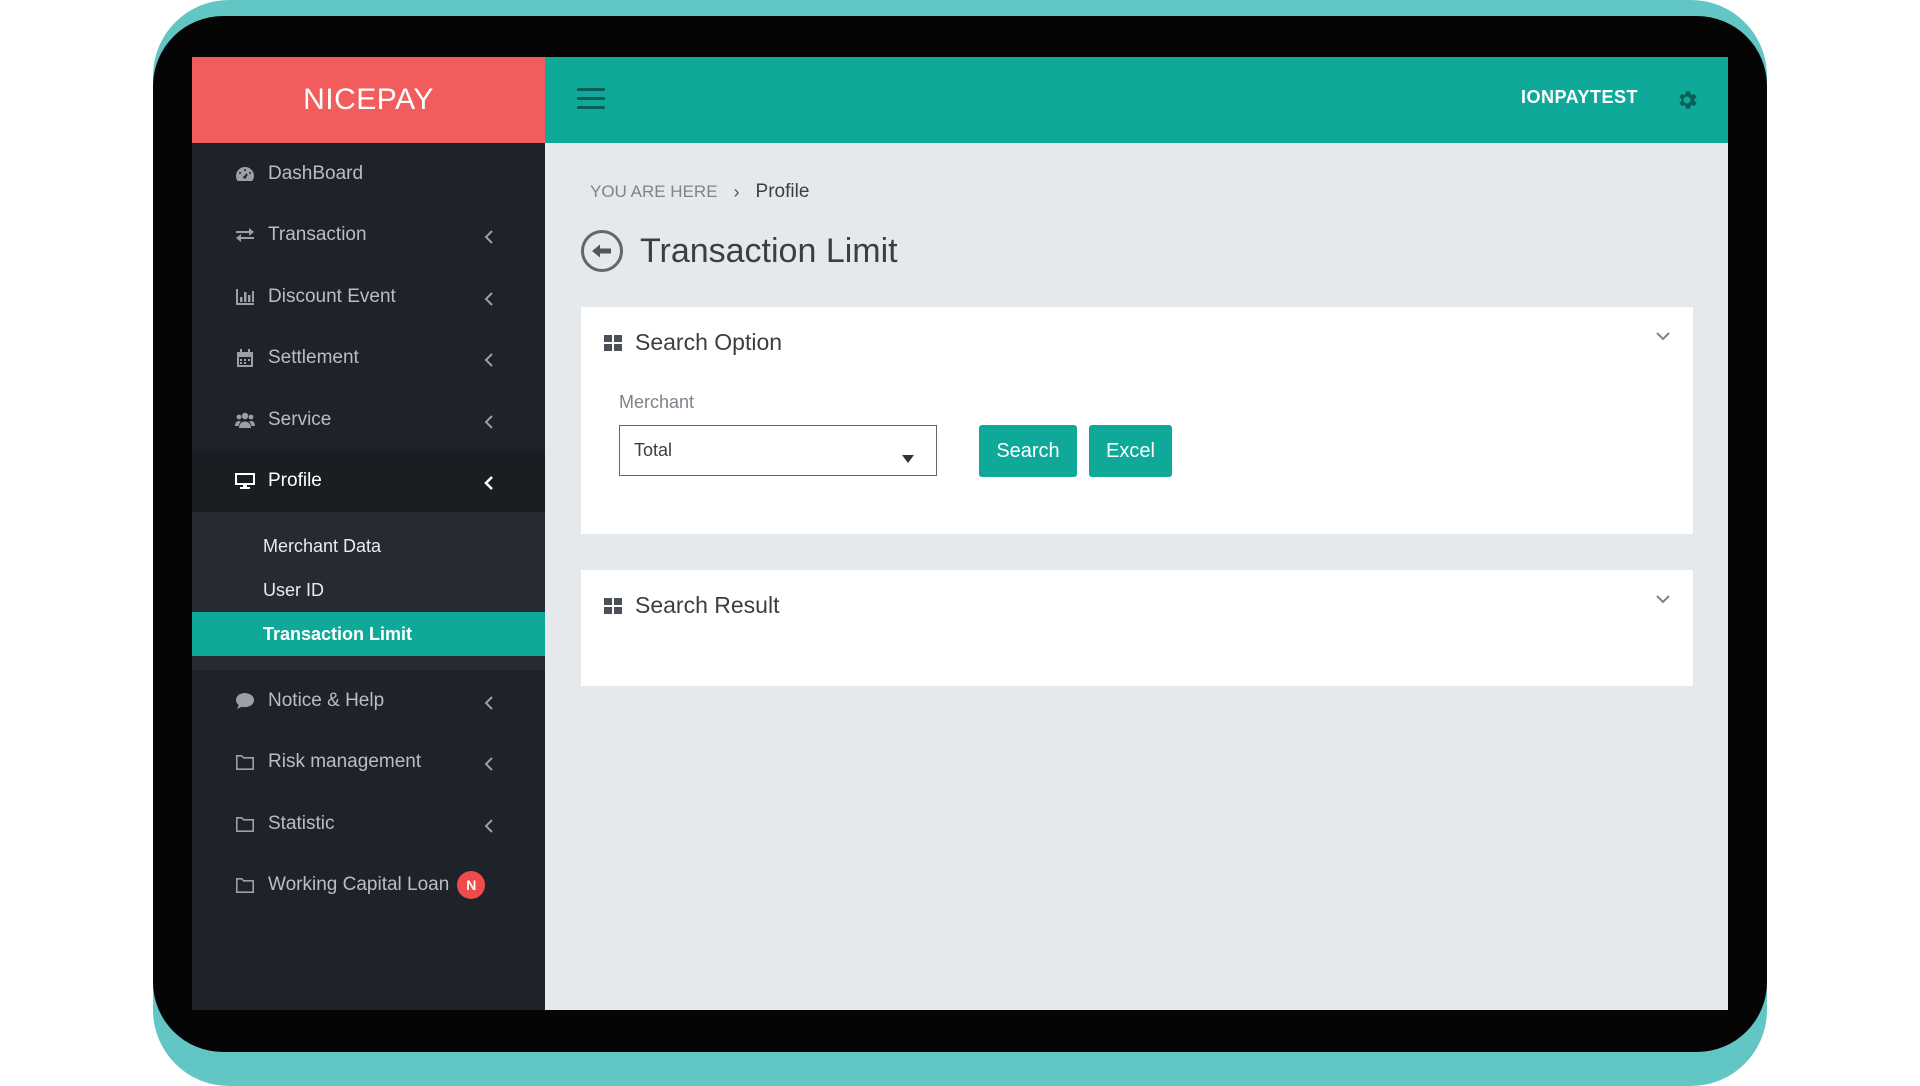 This screenshot has height=1086, width=1920. Describe the element at coordinates (359, 885) in the screenshot. I see `sidebar-item-label: Working Capital Loan` at that location.